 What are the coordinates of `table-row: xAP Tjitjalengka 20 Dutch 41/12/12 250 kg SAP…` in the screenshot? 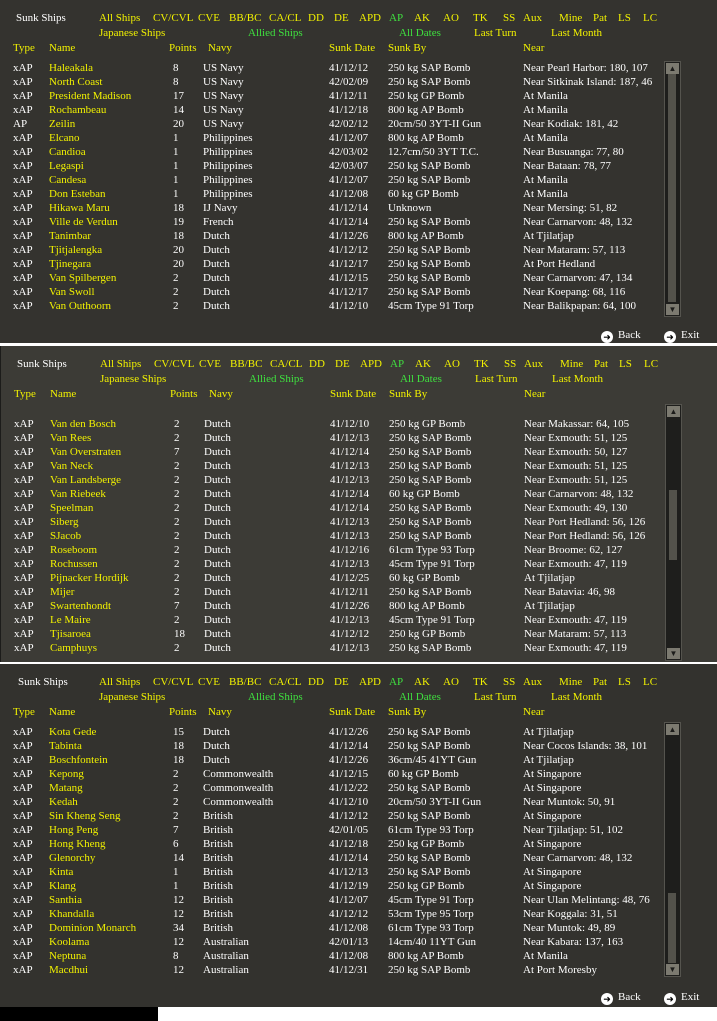 It's located at (330, 250).